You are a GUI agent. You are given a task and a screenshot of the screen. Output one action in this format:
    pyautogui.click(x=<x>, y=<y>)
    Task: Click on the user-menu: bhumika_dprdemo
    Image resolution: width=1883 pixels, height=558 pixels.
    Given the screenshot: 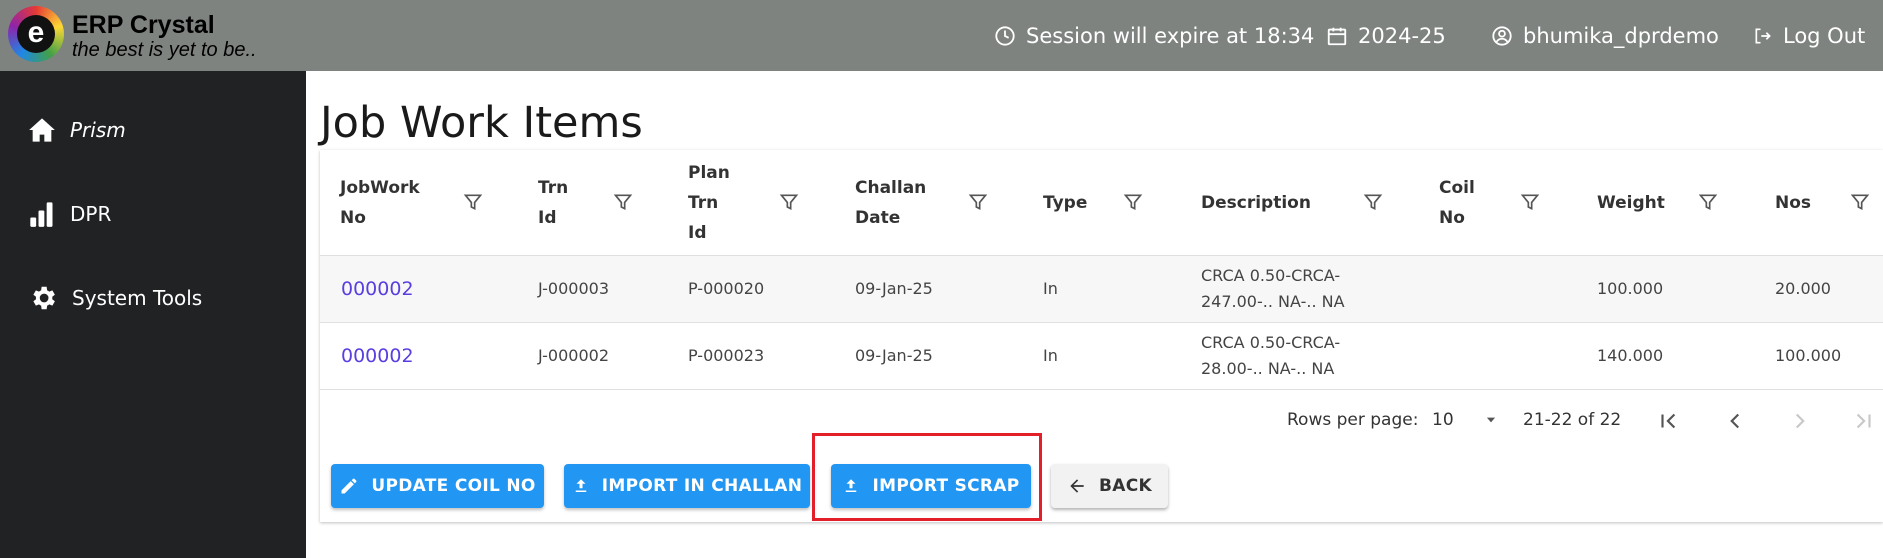 What is the action you would take?
    pyautogui.click(x=1605, y=36)
    